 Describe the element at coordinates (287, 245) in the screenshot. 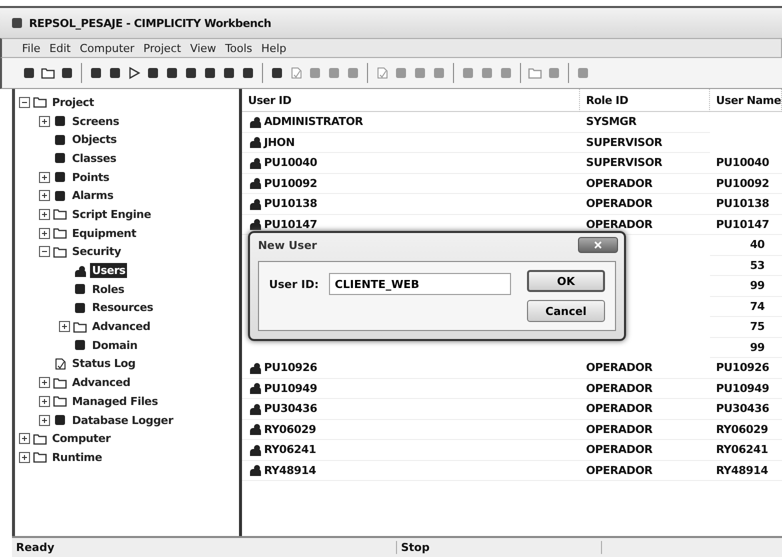

I see `dialog-title: New User` at that location.